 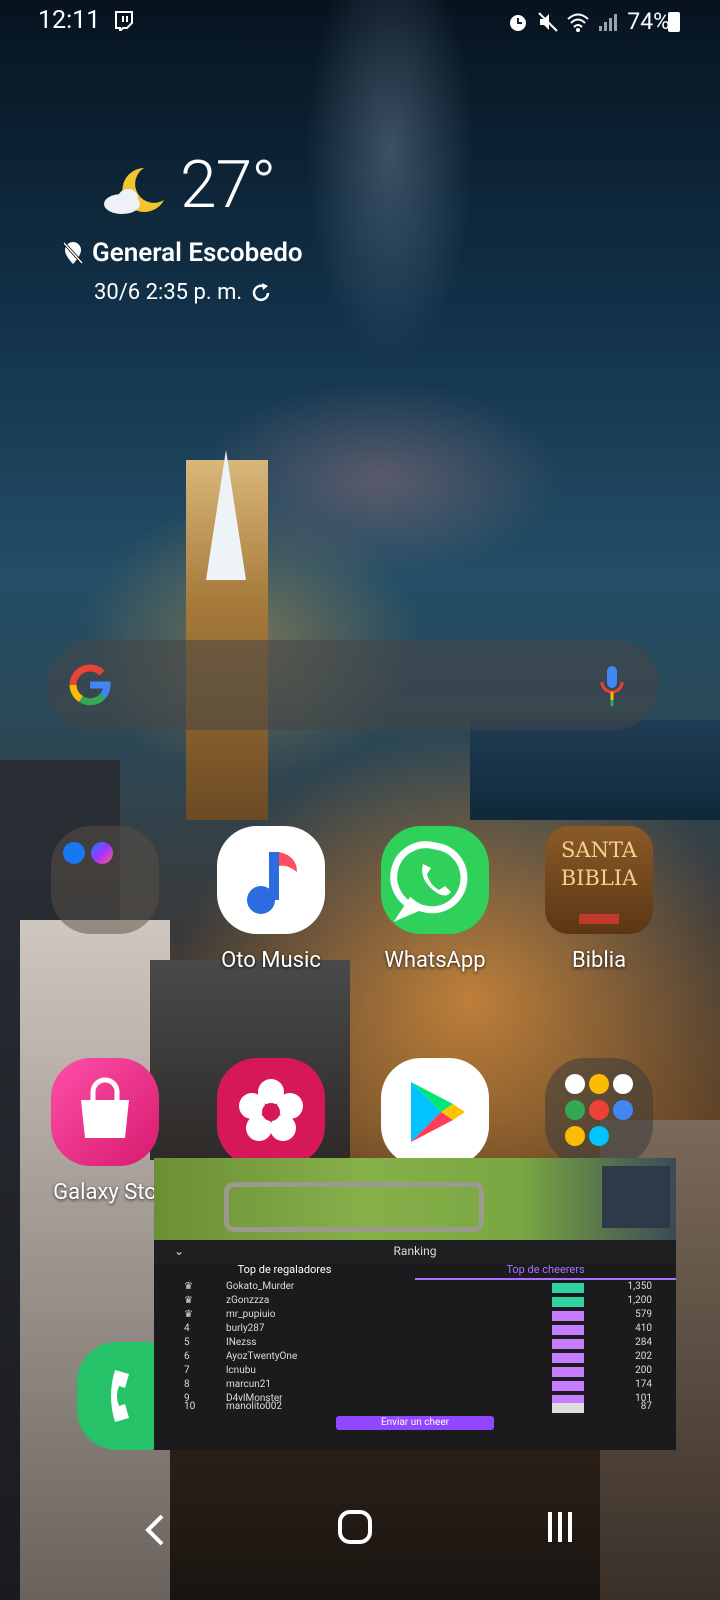 What do you see at coordinates (560, 1527) in the screenshot?
I see `recents-icon` at bounding box center [560, 1527].